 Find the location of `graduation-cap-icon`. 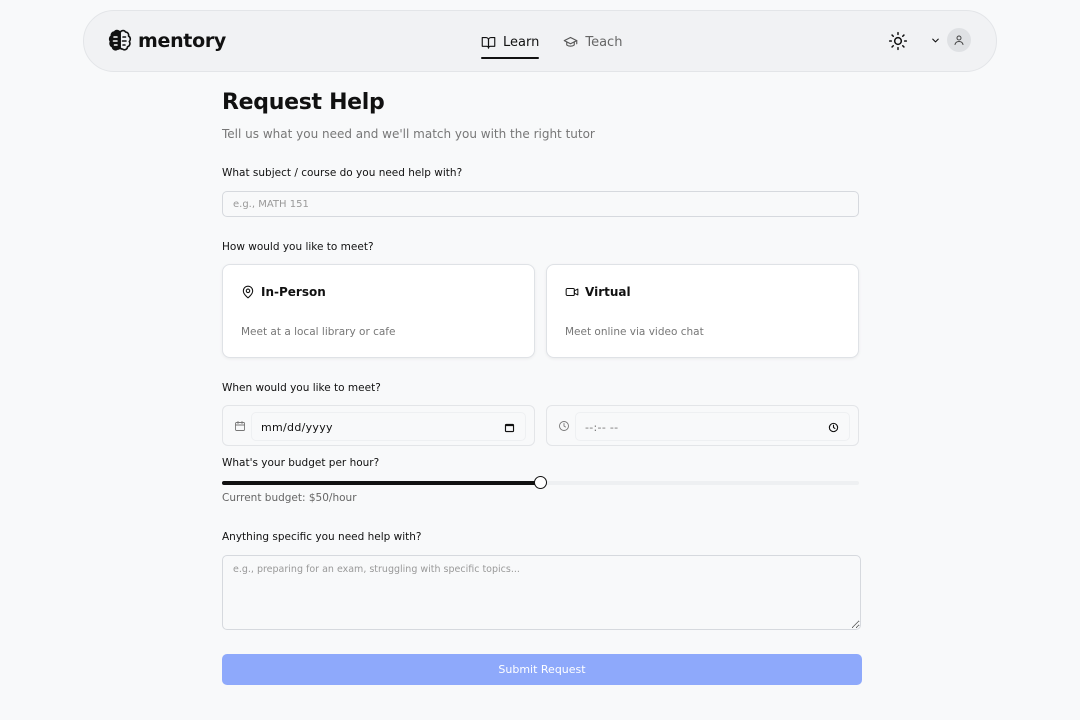

graduation-cap-icon is located at coordinates (571, 41).